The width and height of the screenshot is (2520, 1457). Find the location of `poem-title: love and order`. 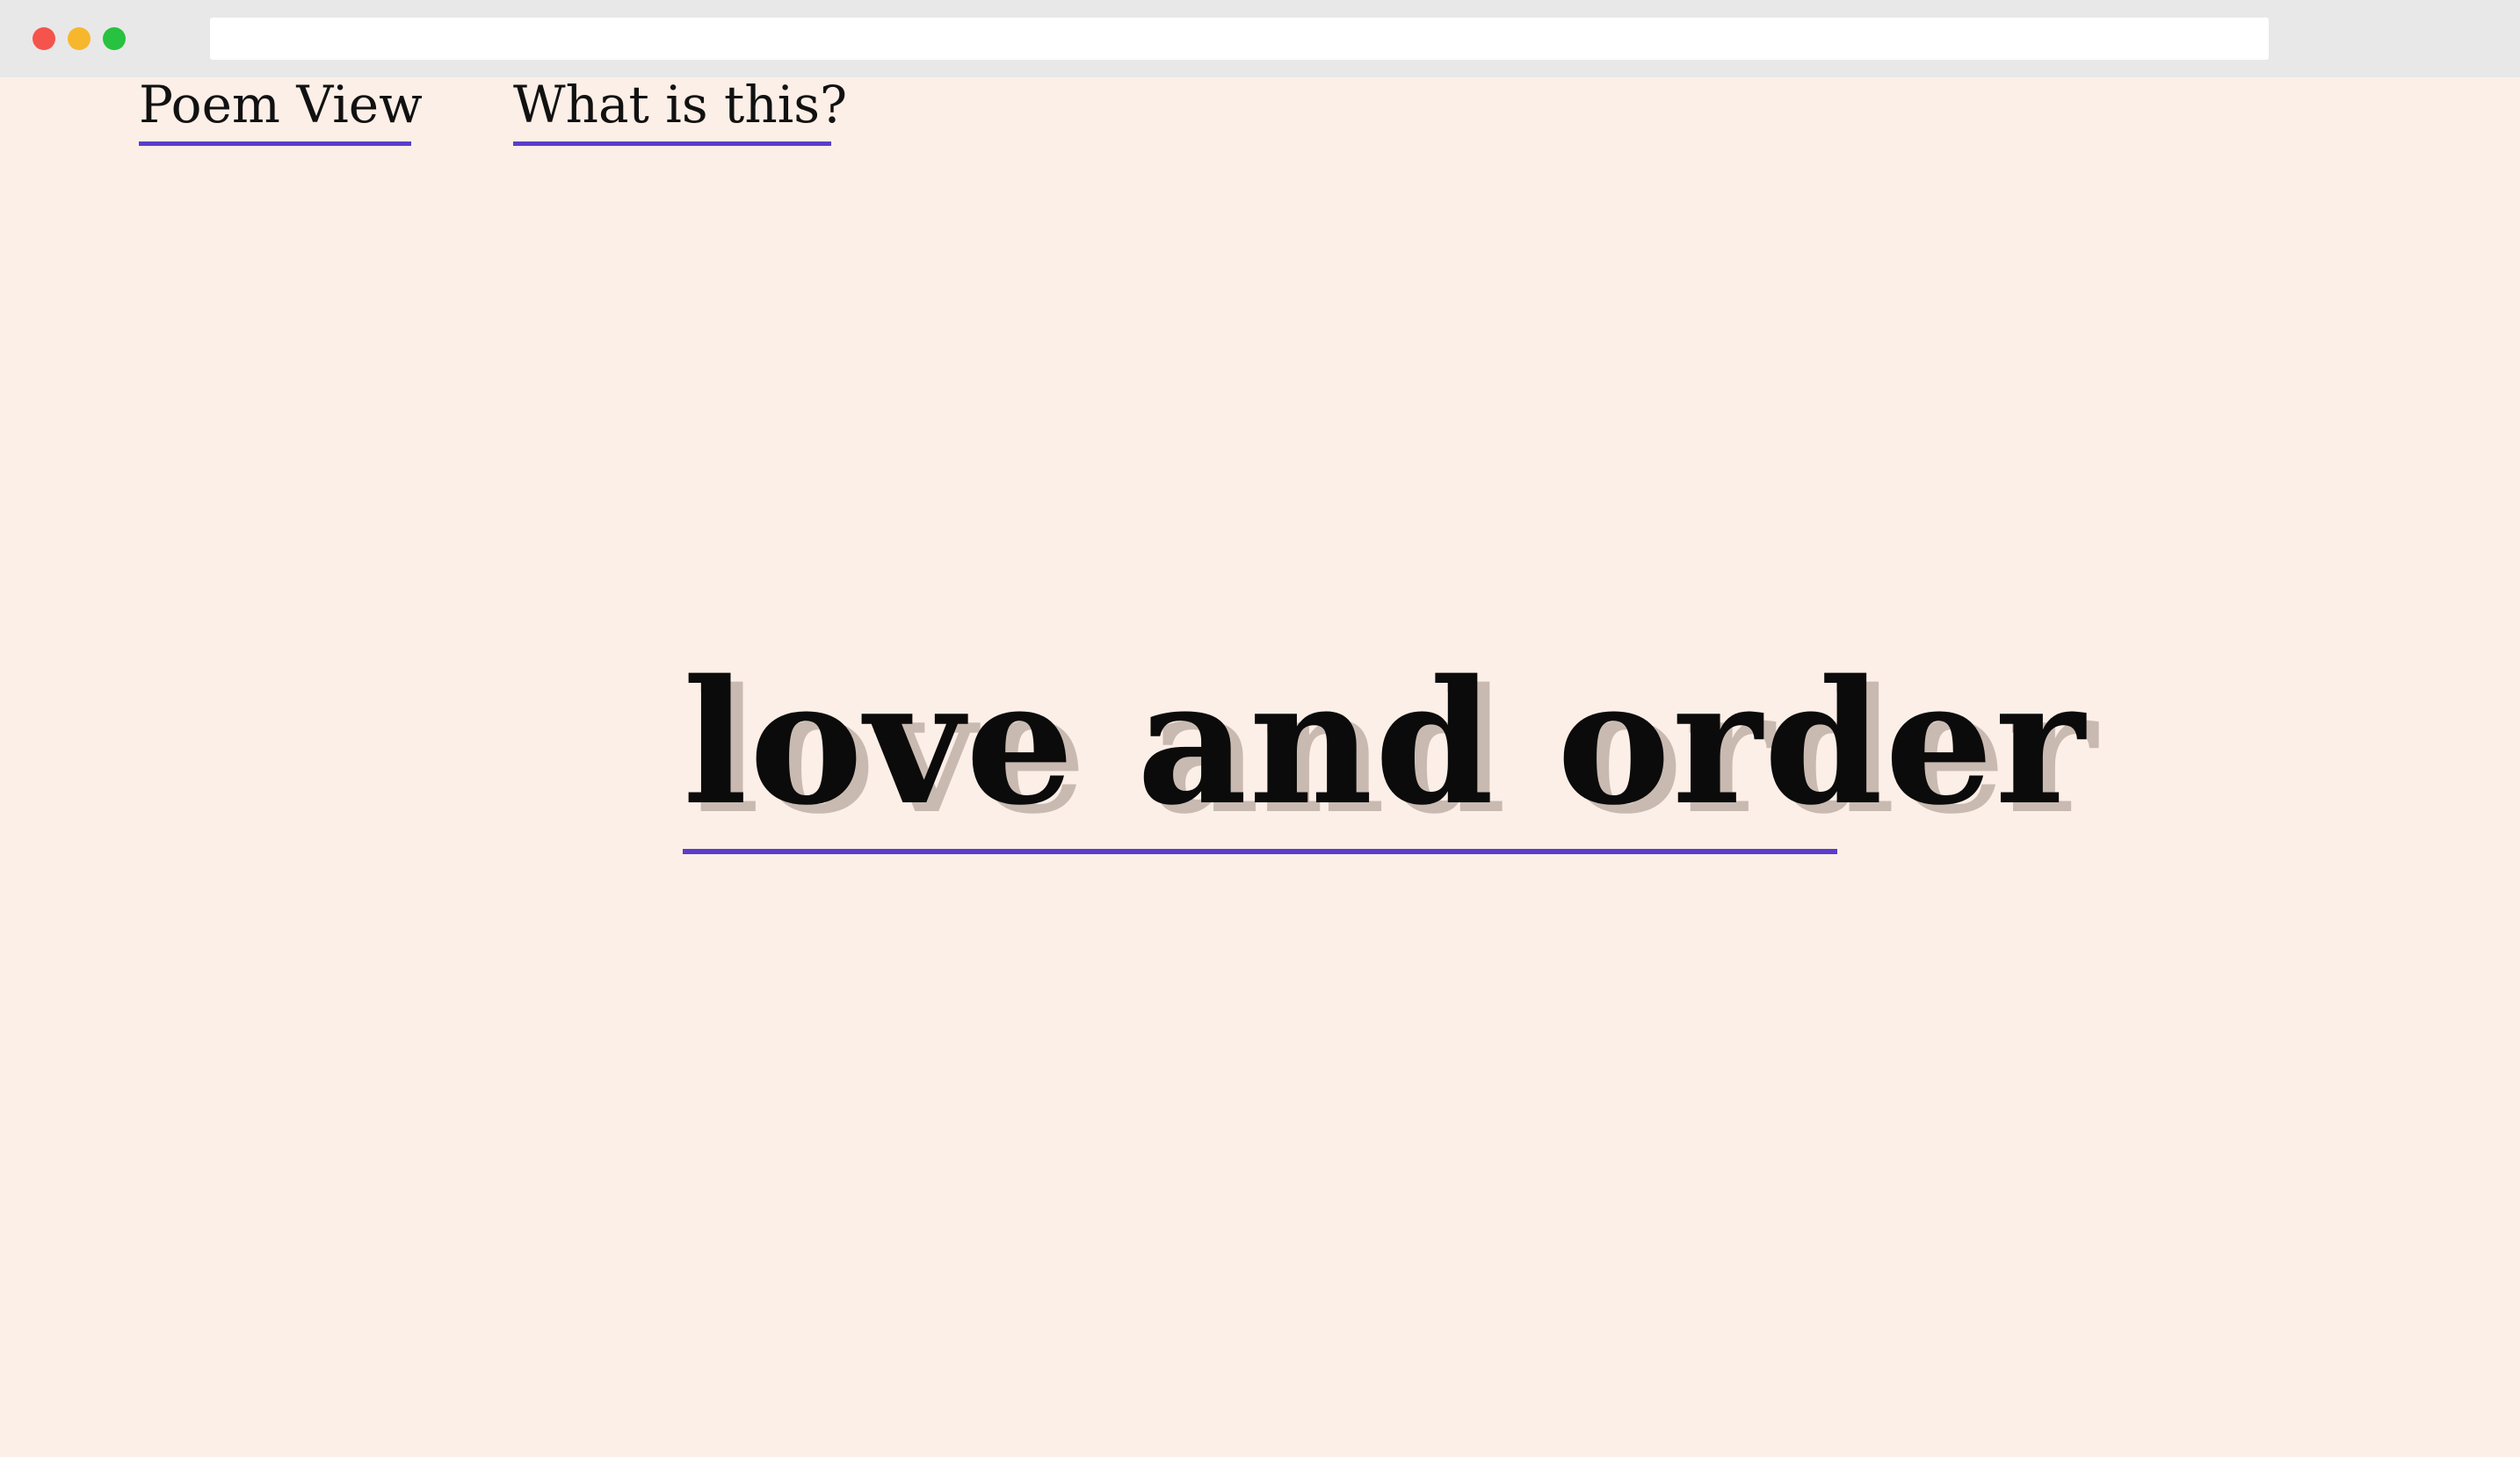

poem-title: love and order is located at coordinates (1385, 742).